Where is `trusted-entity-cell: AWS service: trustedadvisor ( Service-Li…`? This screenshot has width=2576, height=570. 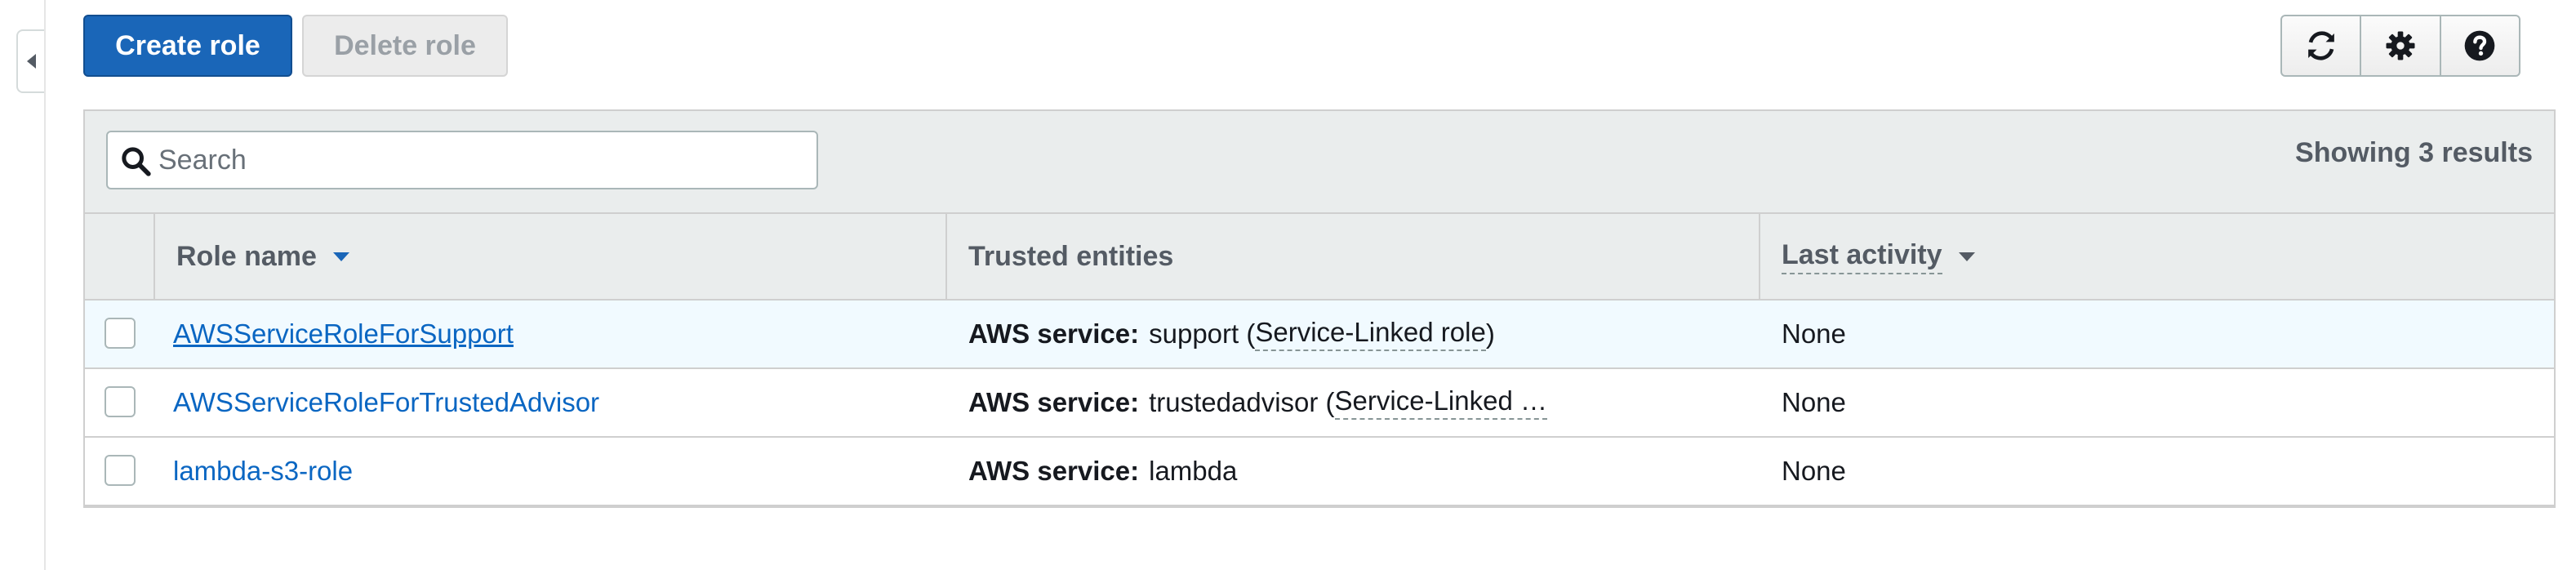 trusted-entity-cell: AWS service: trustedadvisor ( Service-Li… is located at coordinates (1335, 402).